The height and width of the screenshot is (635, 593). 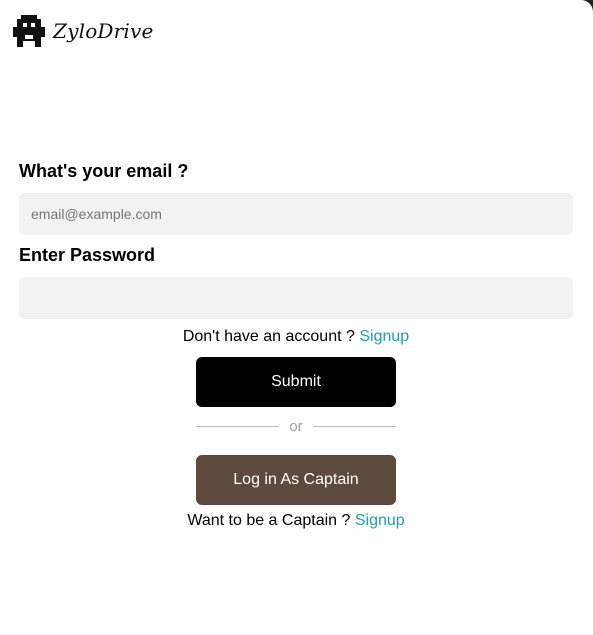 I want to click on password-field, so click(x=296, y=298).